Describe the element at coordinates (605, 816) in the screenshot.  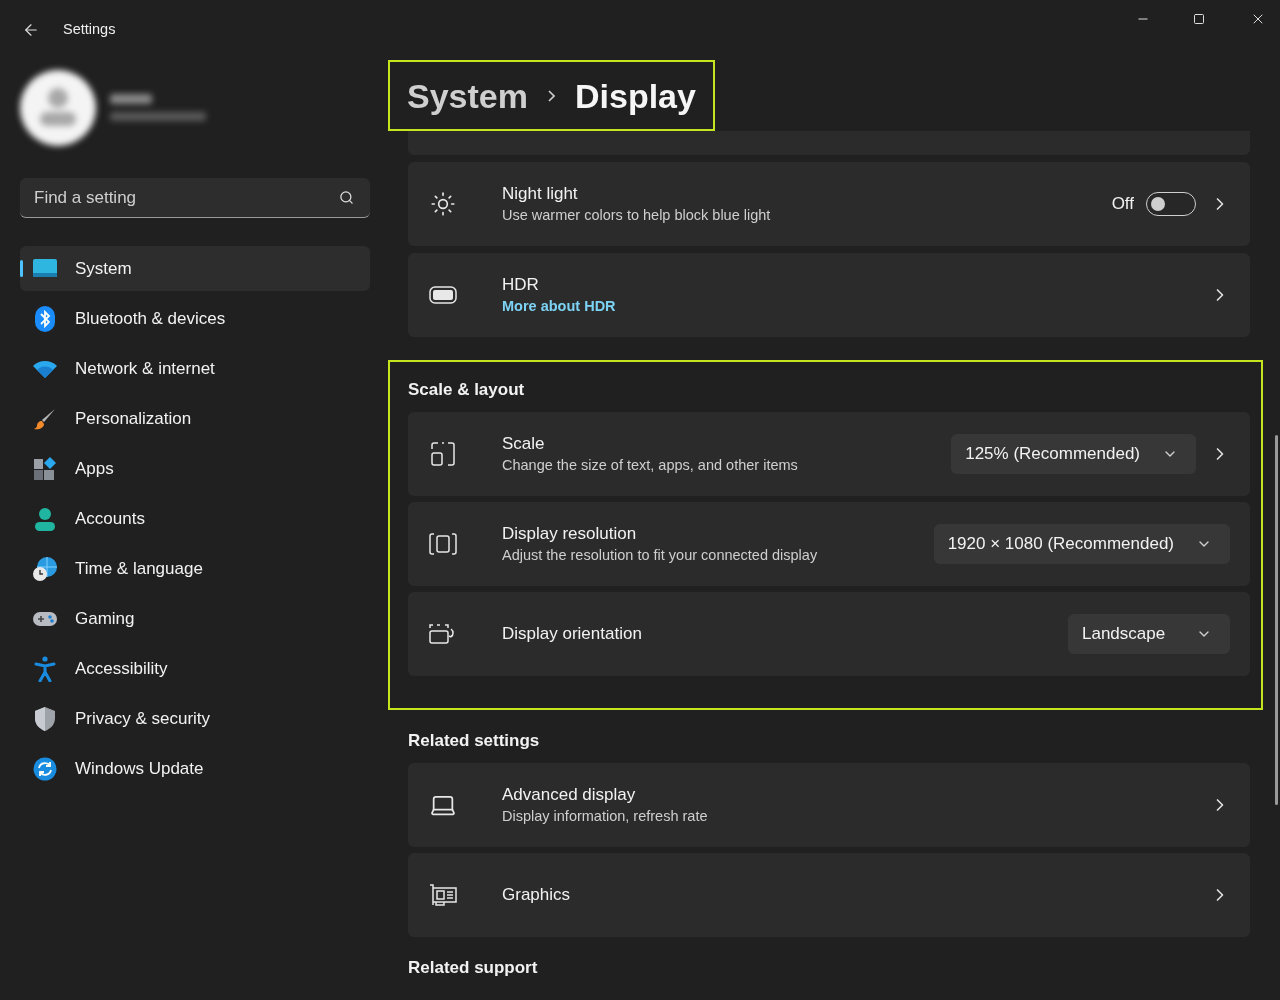
I see `setting-description: Display information, refresh rate` at that location.